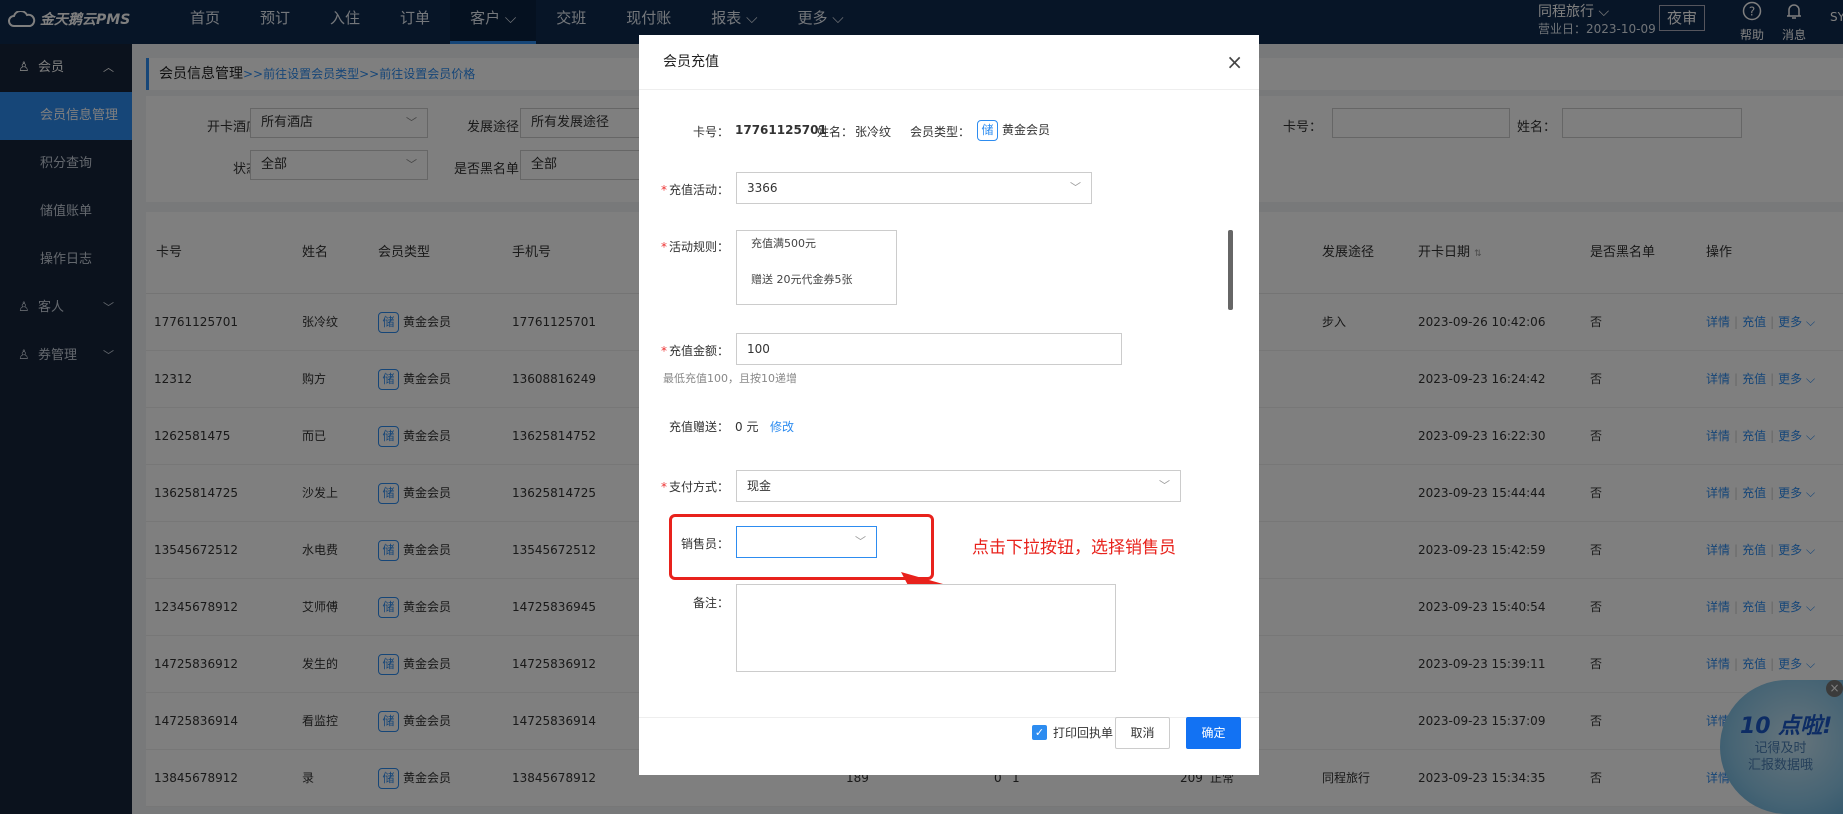  What do you see at coordinates (747, 427) in the screenshot?
I see `gift-value: 0 元` at bounding box center [747, 427].